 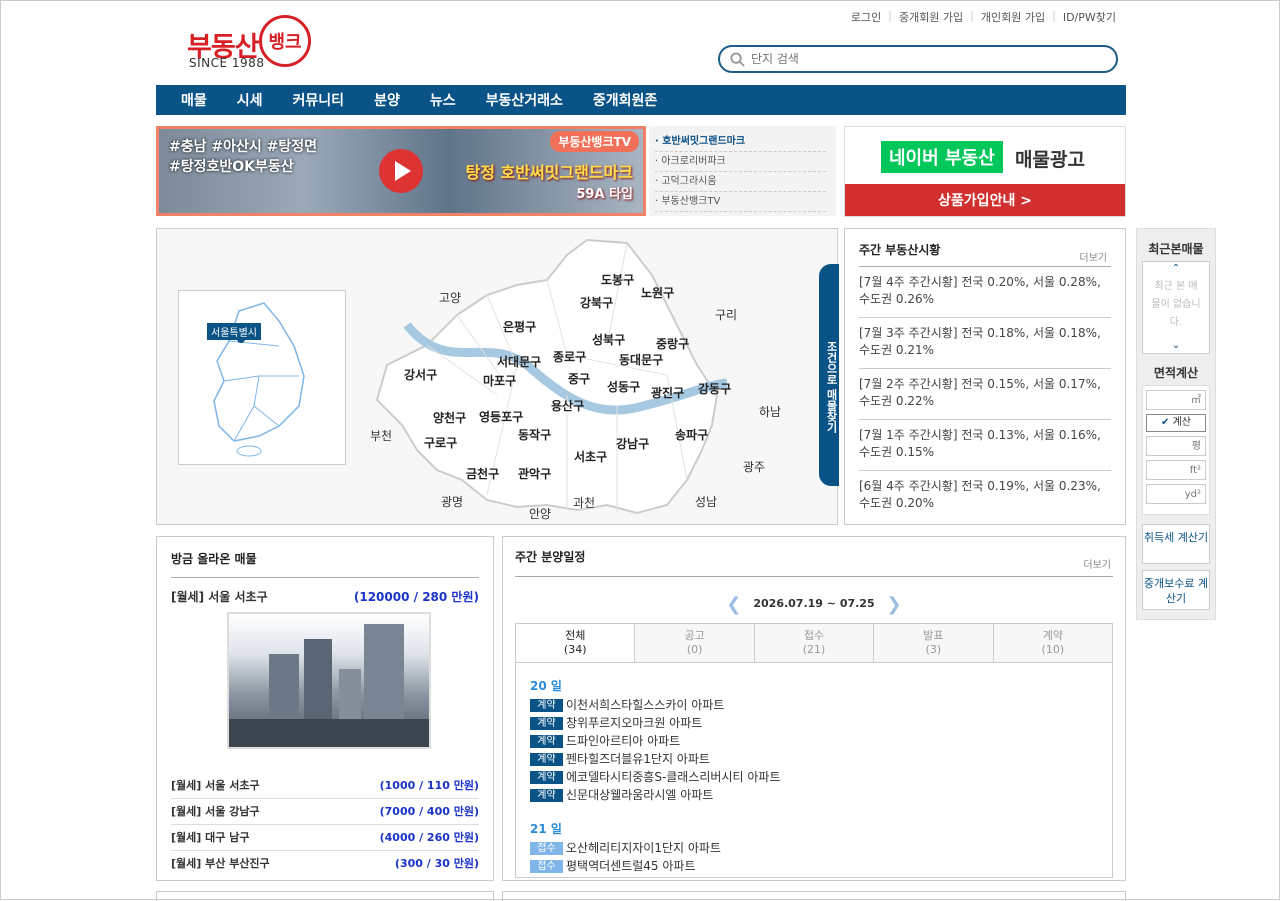 What do you see at coordinates (519, 326) in the screenshot?
I see `district-label: 은평구` at bounding box center [519, 326].